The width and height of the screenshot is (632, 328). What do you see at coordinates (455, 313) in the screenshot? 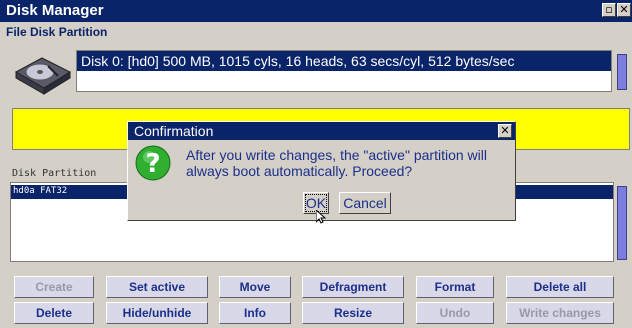
I see `undo-button: Undo` at bounding box center [455, 313].